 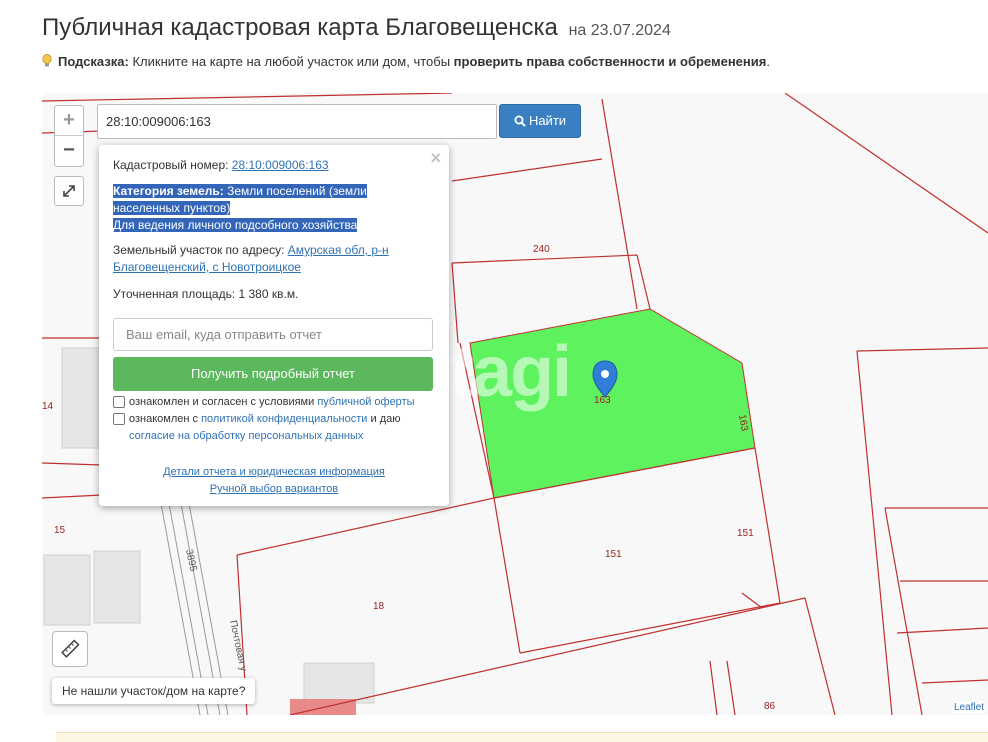 What do you see at coordinates (547, 120) in the screenshot?
I see `find-button-label: Найти` at bounding box center [547, 120].